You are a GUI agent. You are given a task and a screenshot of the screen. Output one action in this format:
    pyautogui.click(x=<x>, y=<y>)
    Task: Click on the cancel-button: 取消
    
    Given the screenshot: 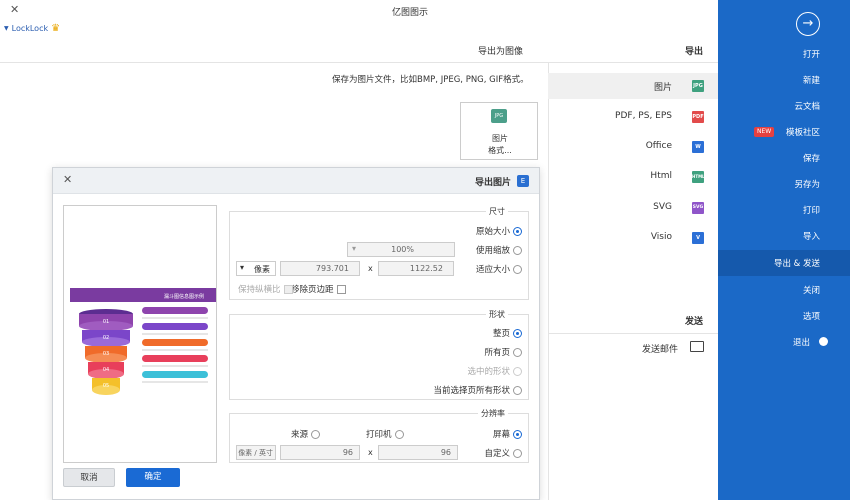 What is the action you would take?
    pyautogui.click(x=89, y=477)
    